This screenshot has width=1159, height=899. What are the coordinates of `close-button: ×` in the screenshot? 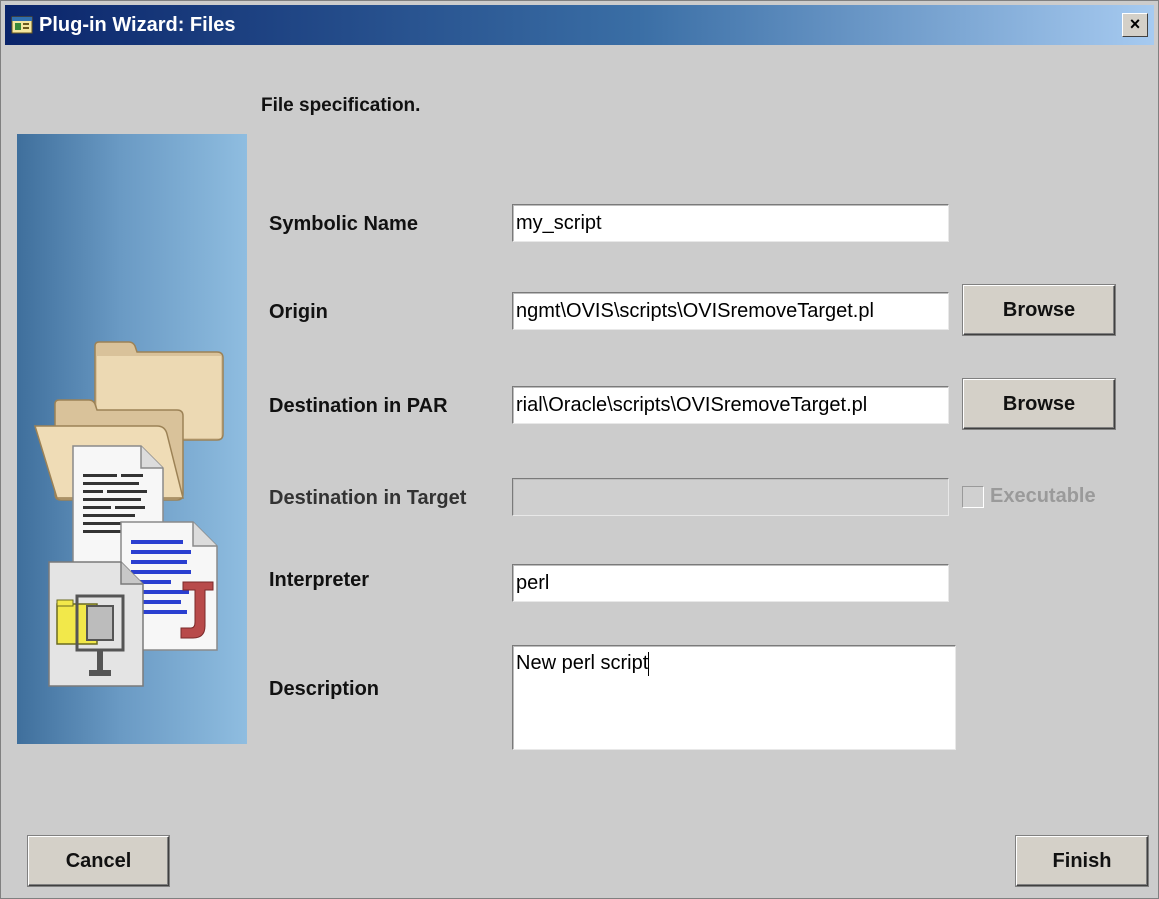 It's located at (1135, 25).